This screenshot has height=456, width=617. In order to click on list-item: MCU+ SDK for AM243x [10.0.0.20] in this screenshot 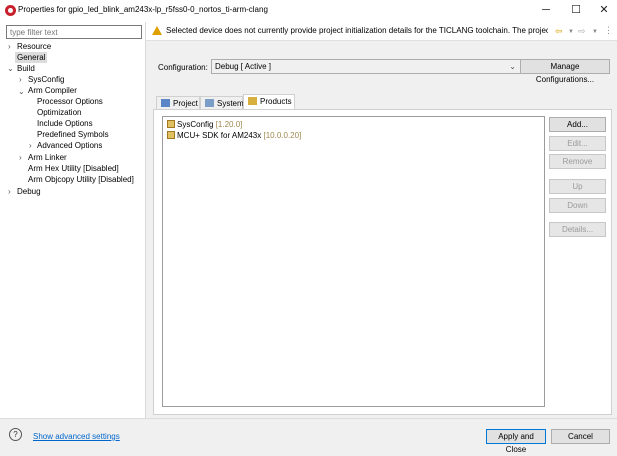, I will do `click(234, 135)`.